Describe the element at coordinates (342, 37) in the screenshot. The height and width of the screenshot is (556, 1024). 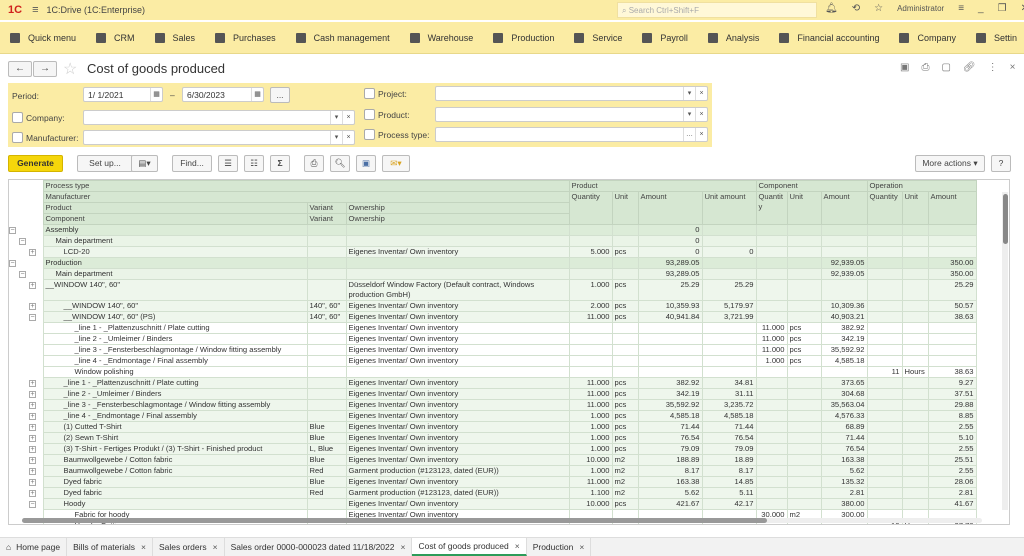
I see `menu-item-cash-management: Cash management` at that location.